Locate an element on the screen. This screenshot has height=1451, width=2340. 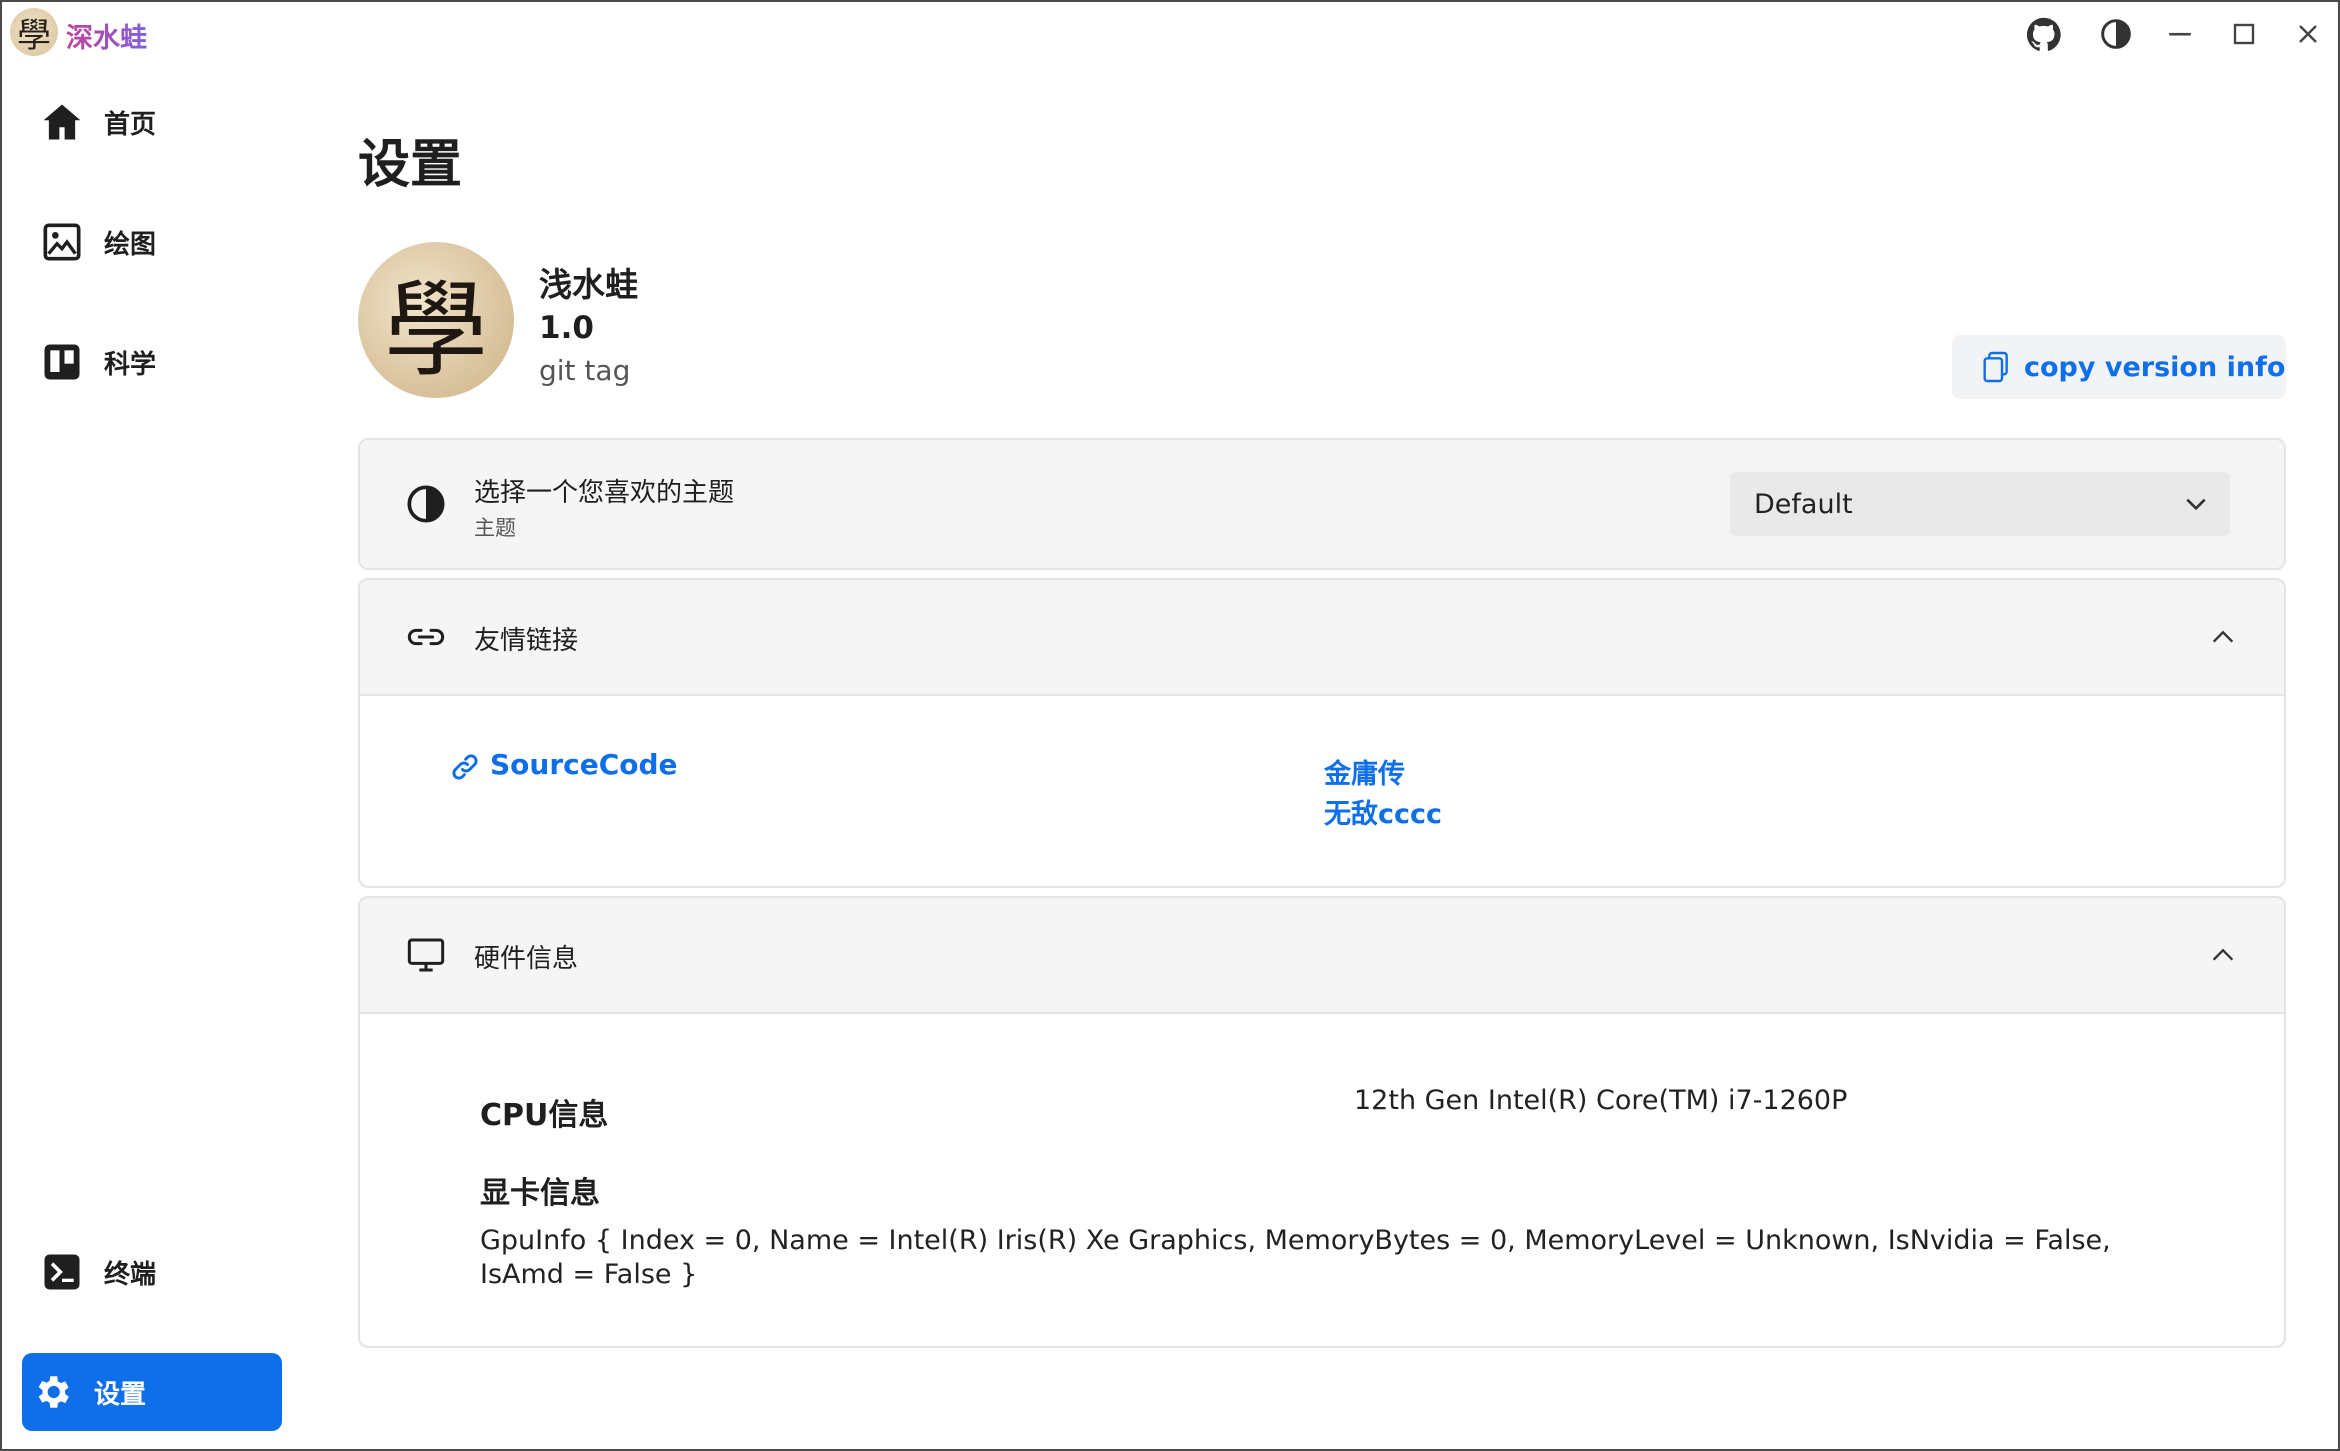
copy-version-button: copy version info is located at coordinates (2119, 367).